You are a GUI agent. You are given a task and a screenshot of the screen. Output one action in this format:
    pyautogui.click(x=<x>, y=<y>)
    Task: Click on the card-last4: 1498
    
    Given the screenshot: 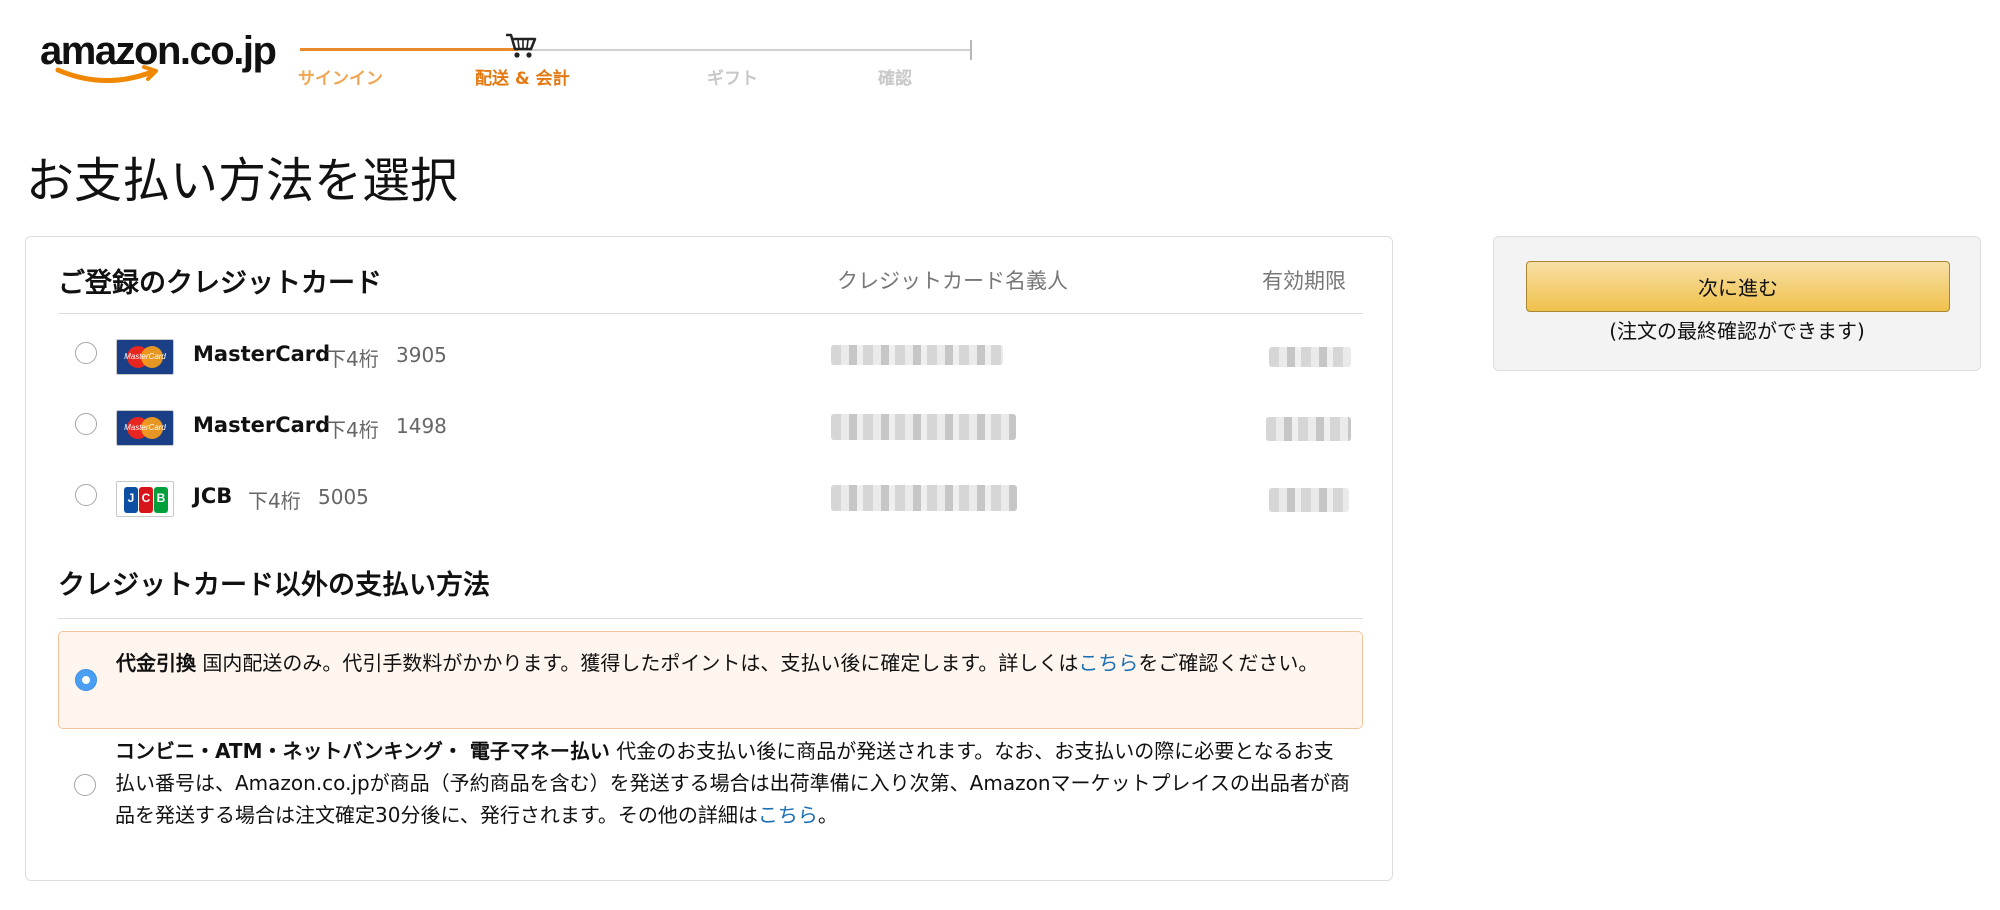 What is the action you would take?
    pyautogui.click(x=421, y=426)
    